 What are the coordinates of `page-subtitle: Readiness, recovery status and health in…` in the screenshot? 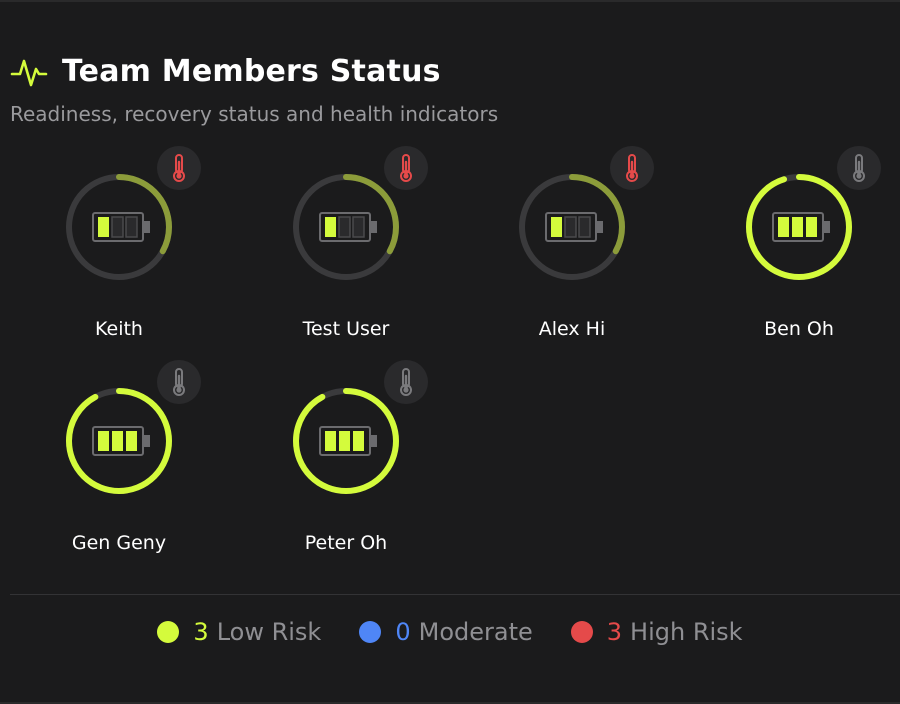 It's located at (254, 114).